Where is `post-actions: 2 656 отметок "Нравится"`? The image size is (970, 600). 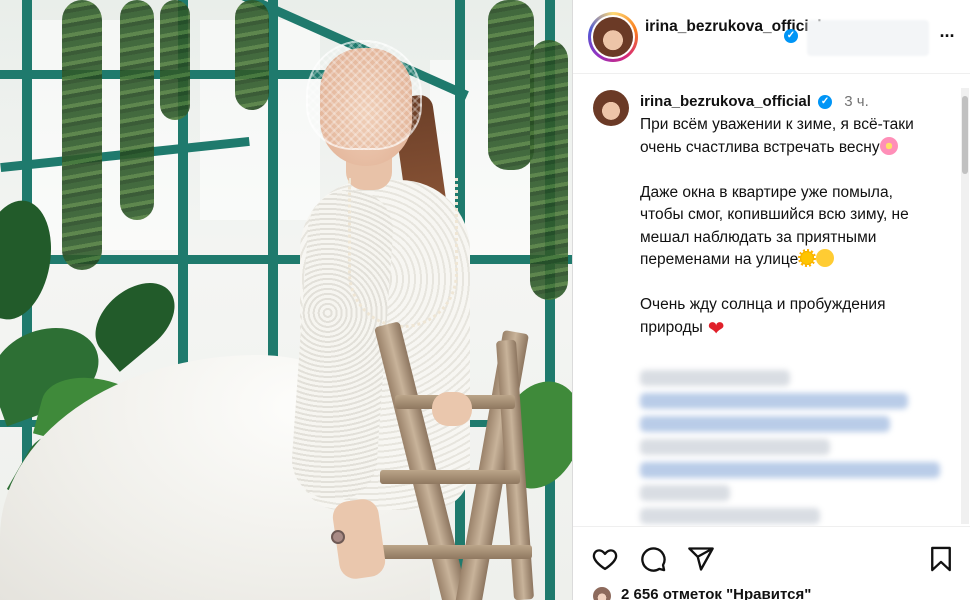
post-actions: 2 656 отметок "Нравится" is located at coordinates (771, 563).